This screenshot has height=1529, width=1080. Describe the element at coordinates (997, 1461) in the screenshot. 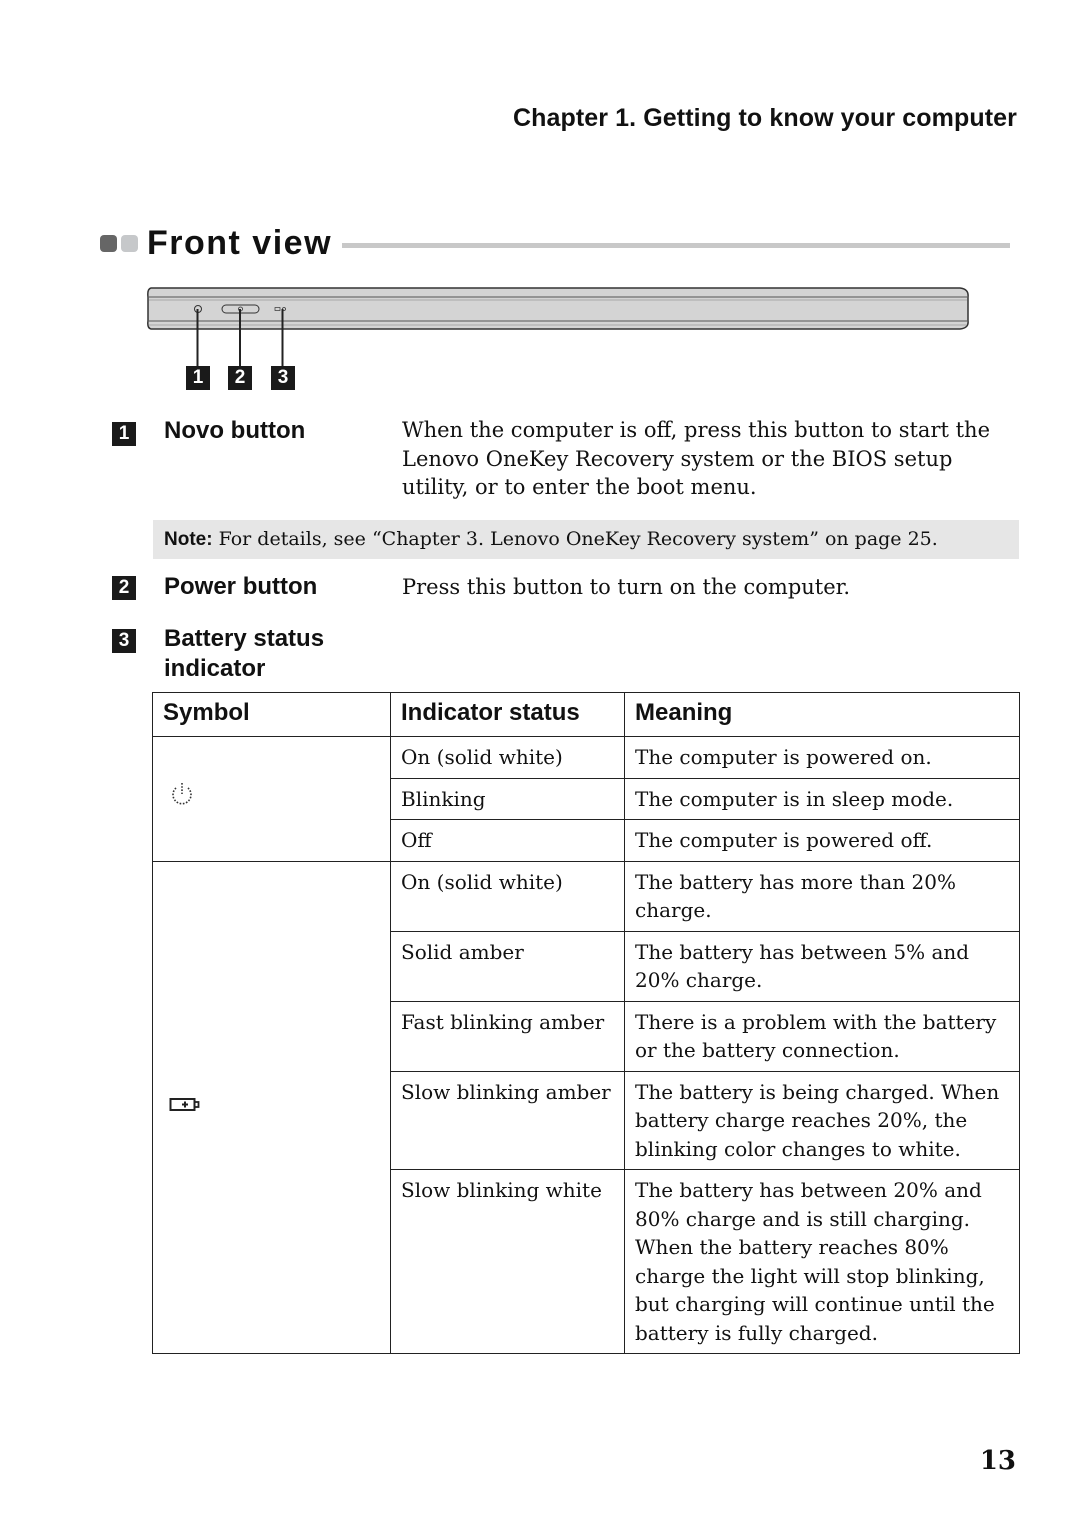

I see `page-number: 13` at that location.